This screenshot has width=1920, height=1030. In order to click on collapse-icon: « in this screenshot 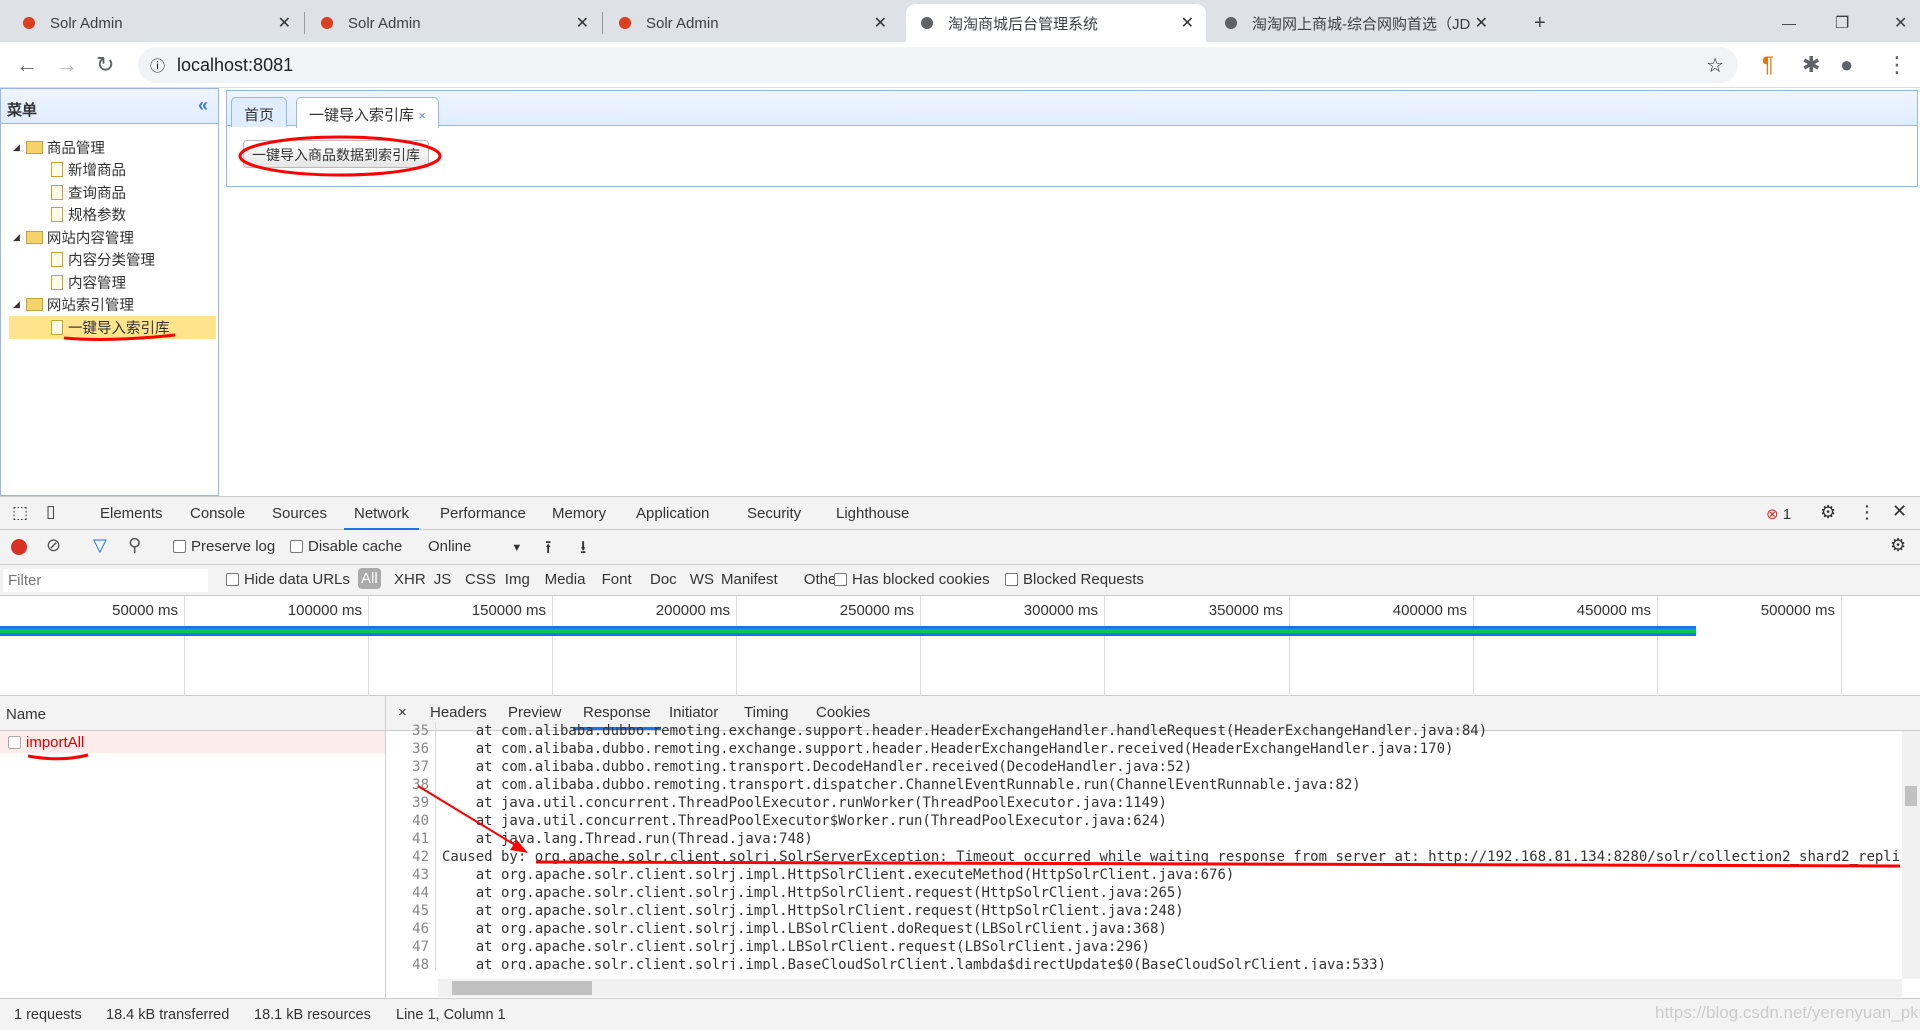, I will do `click(203, 105)`.